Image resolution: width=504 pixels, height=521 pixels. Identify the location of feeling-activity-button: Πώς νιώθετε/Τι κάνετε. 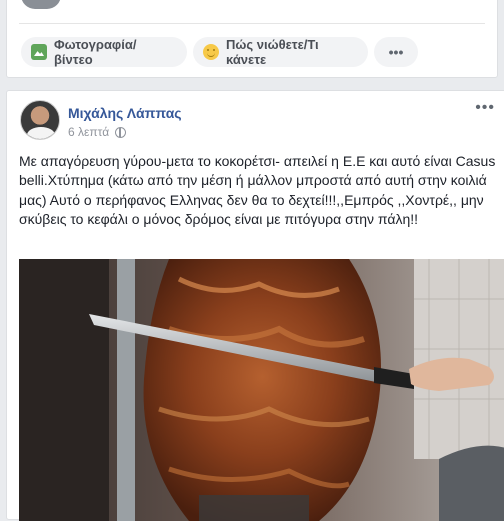
(280, 52).